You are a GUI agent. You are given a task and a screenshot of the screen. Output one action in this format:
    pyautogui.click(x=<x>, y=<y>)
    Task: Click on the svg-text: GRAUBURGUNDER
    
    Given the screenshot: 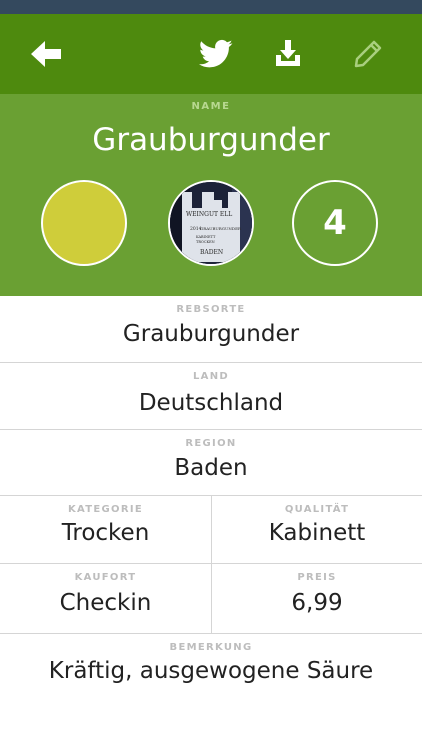 What is the action you would take?
    pyautogui.click(x=221, y=228)
    